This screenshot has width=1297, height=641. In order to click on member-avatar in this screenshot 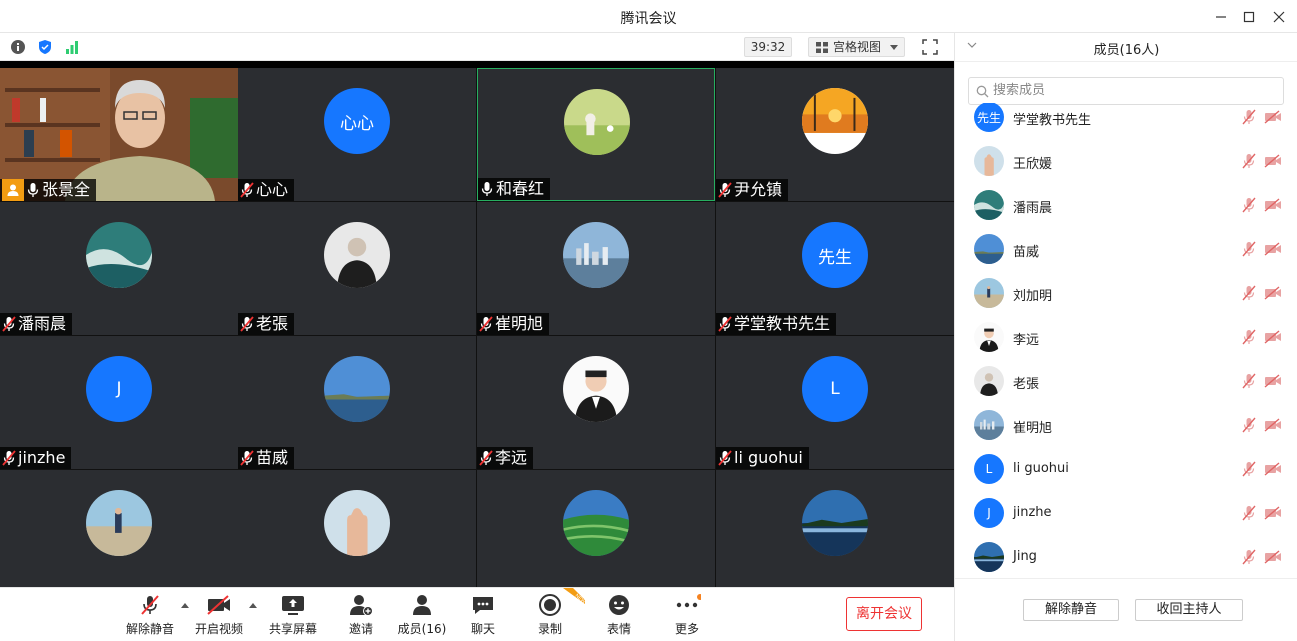, I will do `click(989, 293)`.